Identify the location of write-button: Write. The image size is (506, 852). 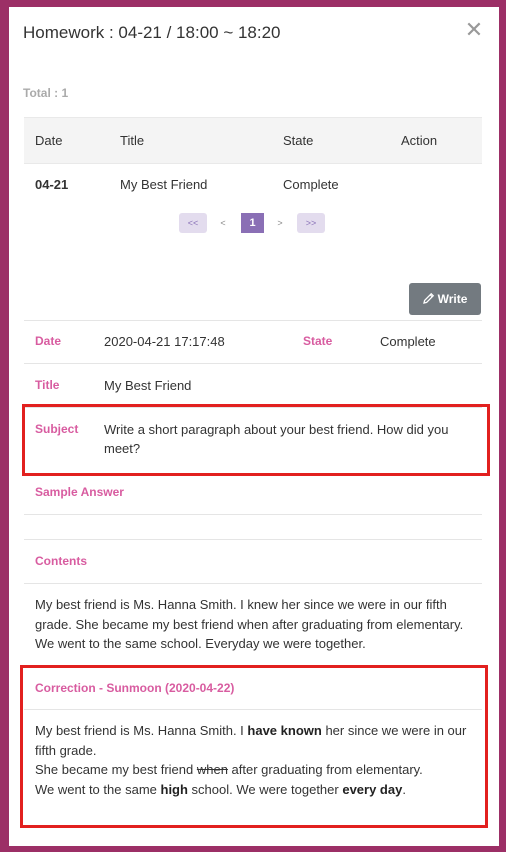
(445, 299).